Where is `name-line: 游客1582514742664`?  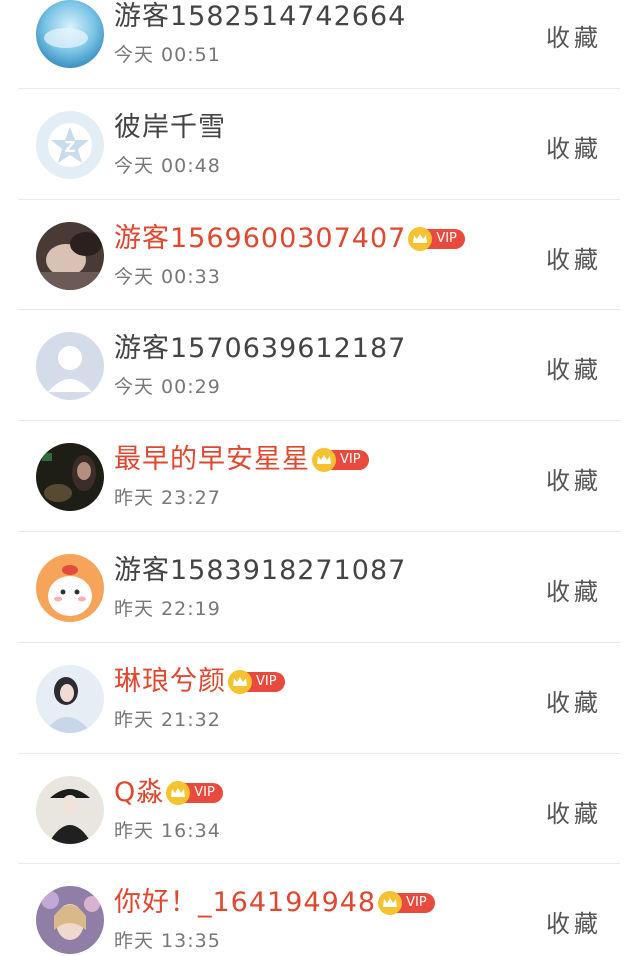
name-line: 游客1582514742664 is located at coordinates (260, 17).